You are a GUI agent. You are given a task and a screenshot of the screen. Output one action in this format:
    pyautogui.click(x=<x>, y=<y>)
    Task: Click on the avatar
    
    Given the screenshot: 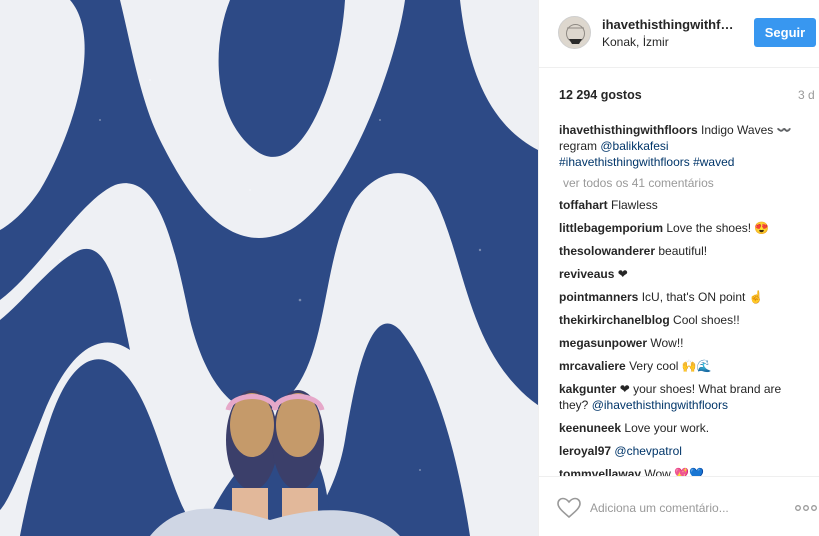 What is the action you would take?
    pyautogui.click(x=574, y=32)
    